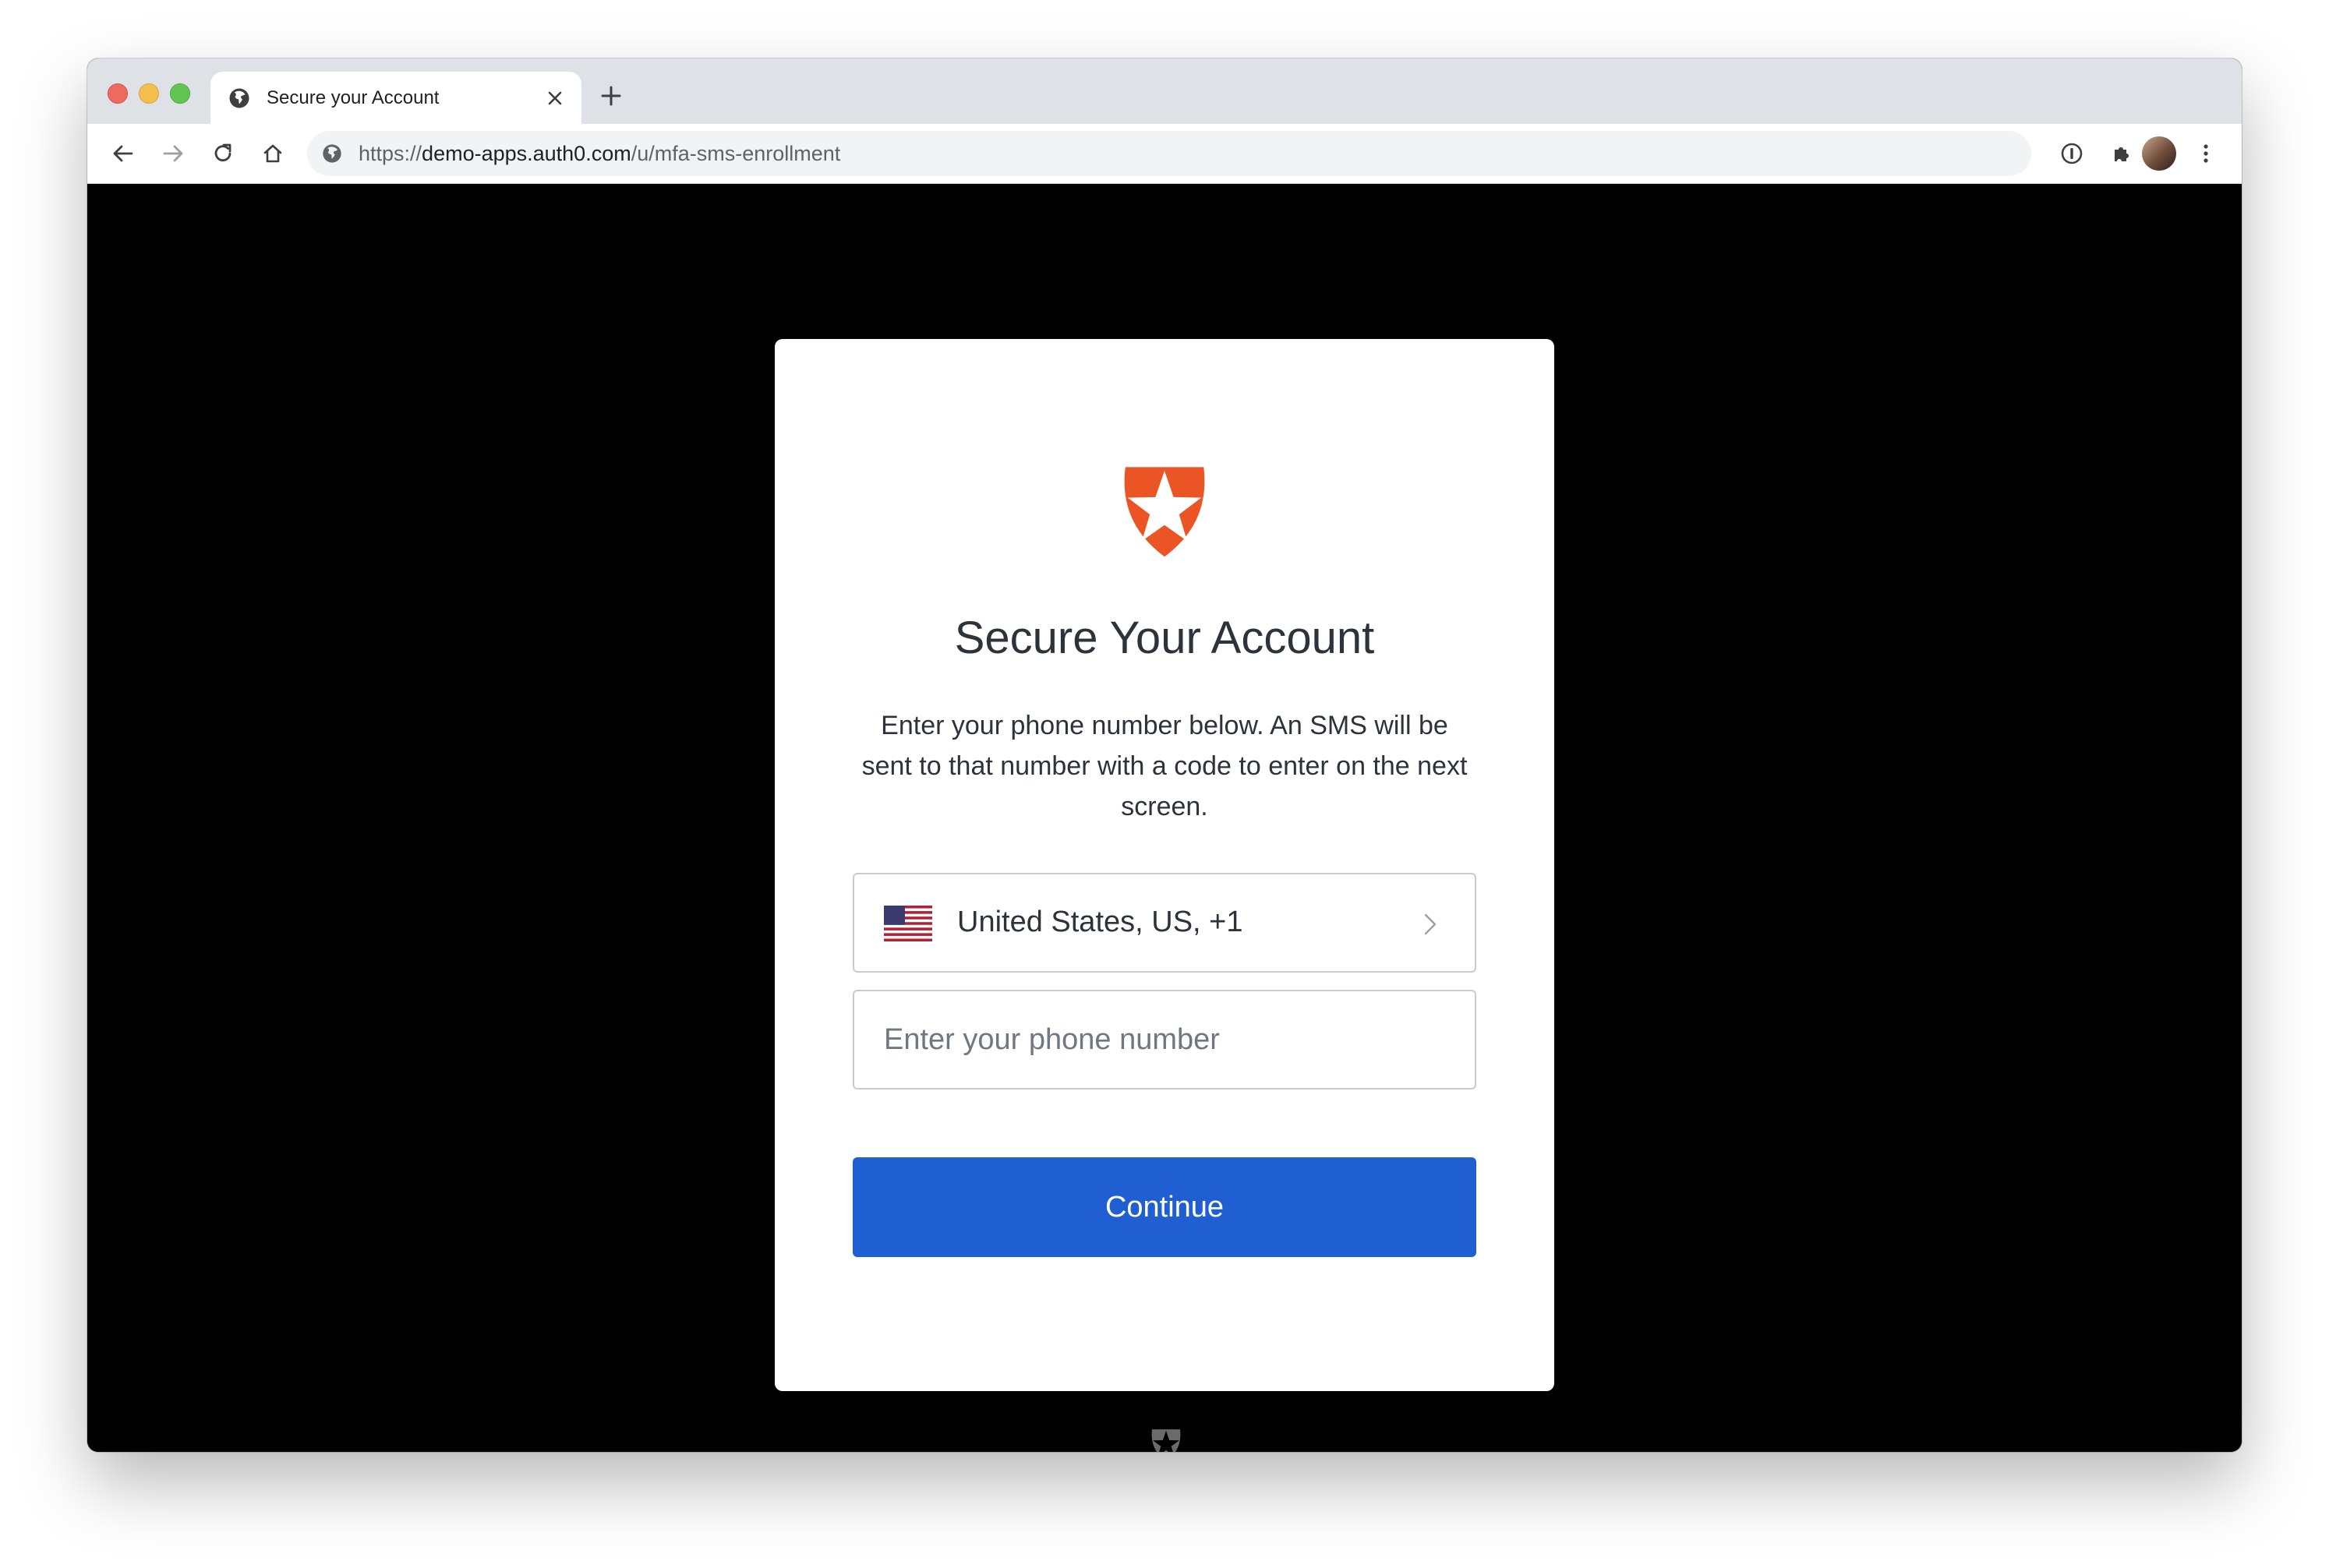  Describe the element at coordinates (611, 96) in the screenshot. I see `new-tab-plus-icon` at that location.